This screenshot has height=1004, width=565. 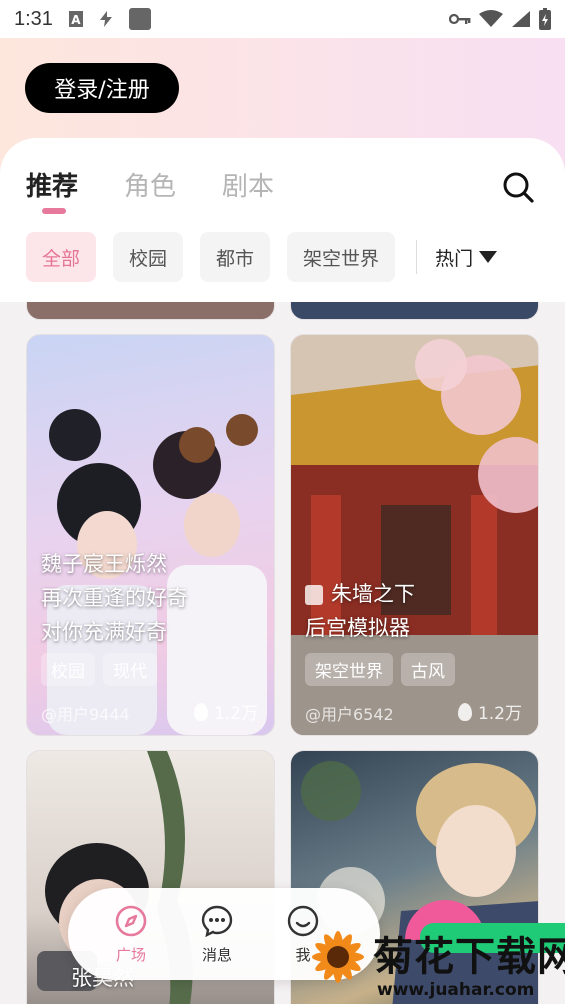 I want to click on caret-down-icon, so click(x=488, y=257).